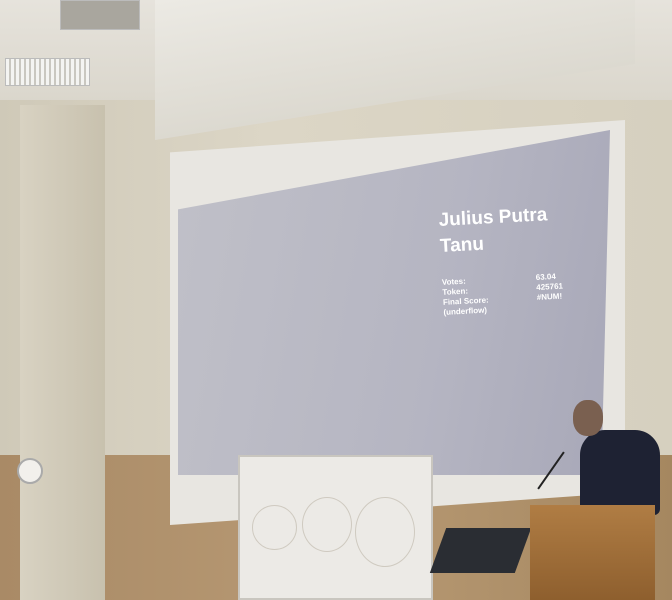  Describe the element at coordinates (592, 552) in the screenshot. I see `podium` at that location.